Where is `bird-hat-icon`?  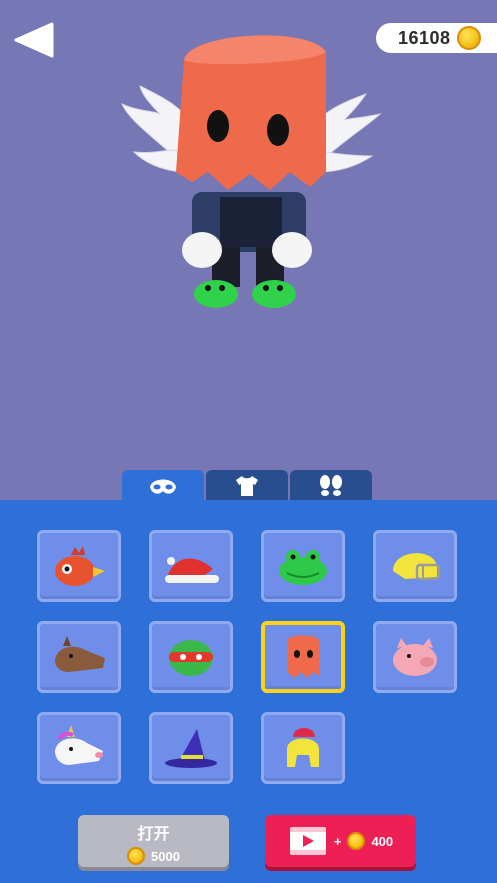
bird-hat-icon is located at coordinates (80, 566).